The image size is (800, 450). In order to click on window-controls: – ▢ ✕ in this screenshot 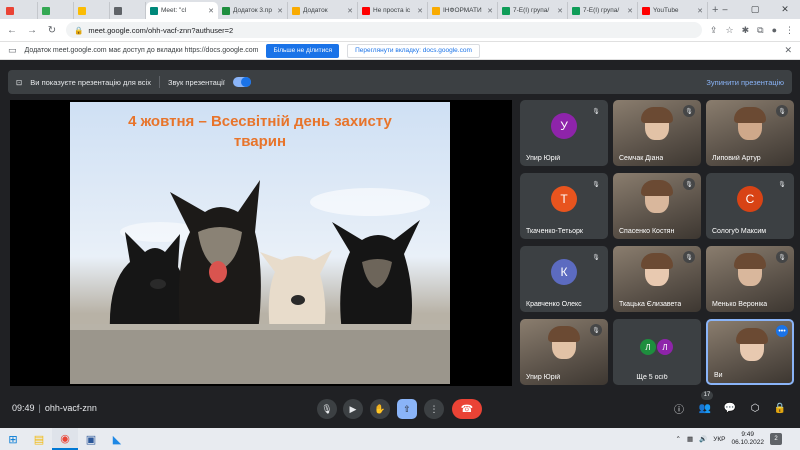, I will do `click(755, 9)`.